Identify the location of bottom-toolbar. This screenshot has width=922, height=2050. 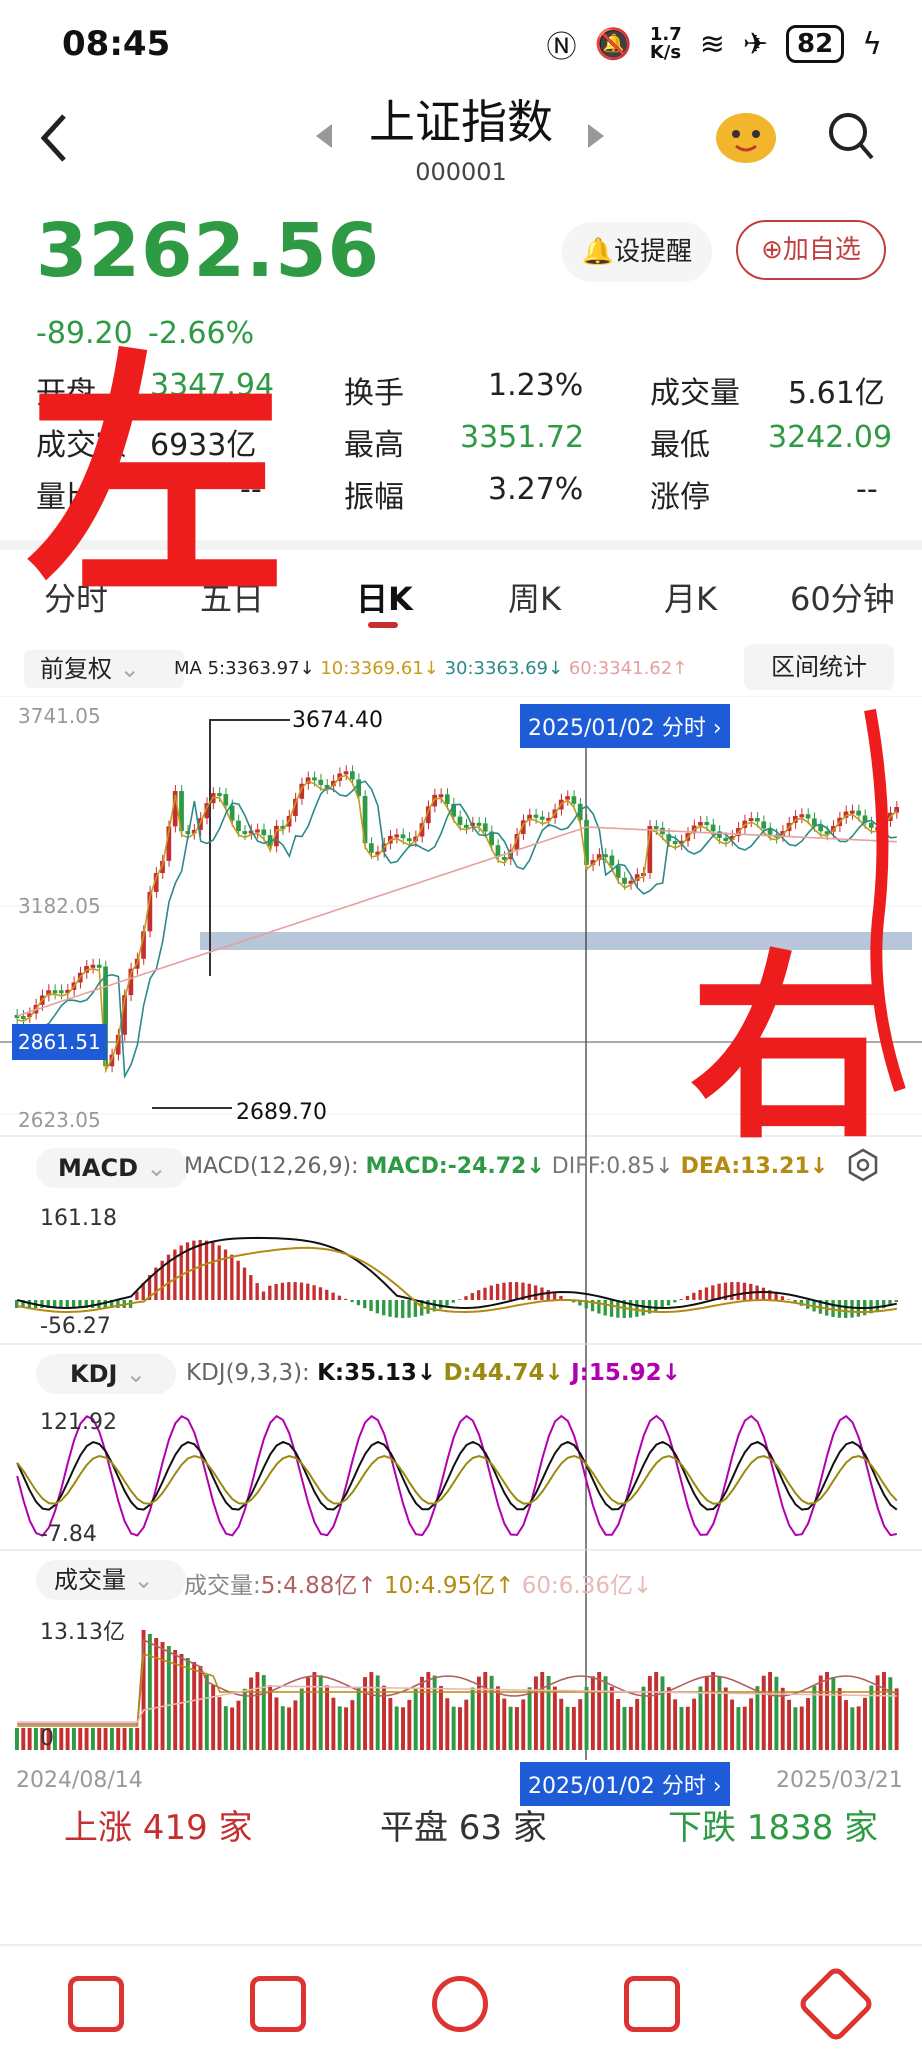
(461, 1997).